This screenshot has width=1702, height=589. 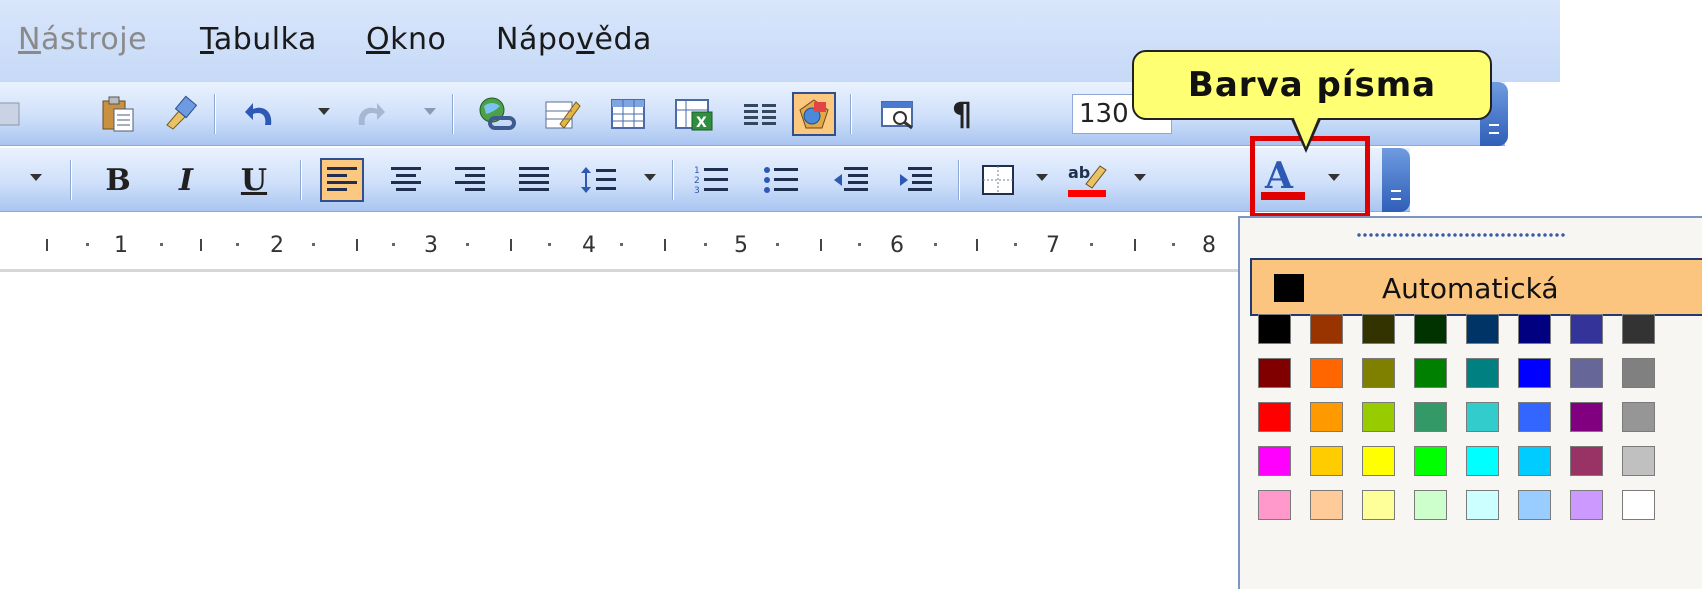 I want to click on drawing-icon, so click(x=814, y=114).